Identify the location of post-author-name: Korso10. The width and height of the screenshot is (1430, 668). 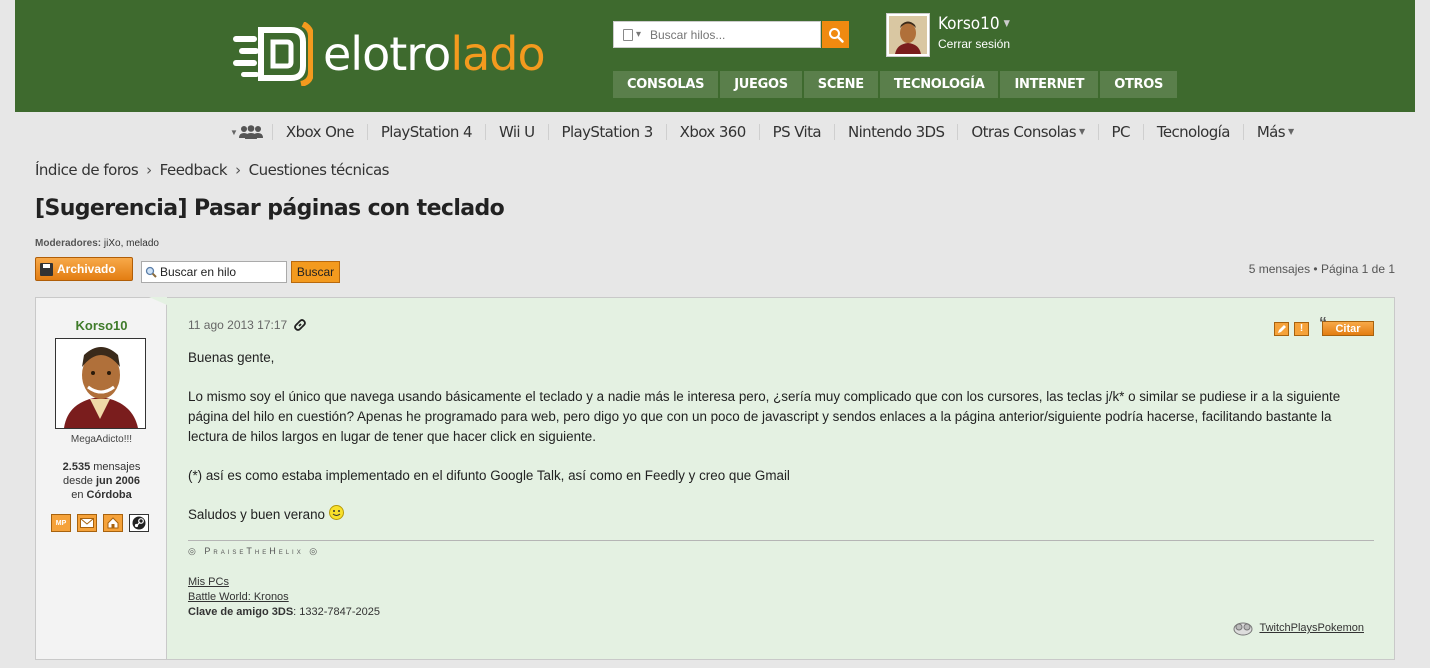
(101, 325).